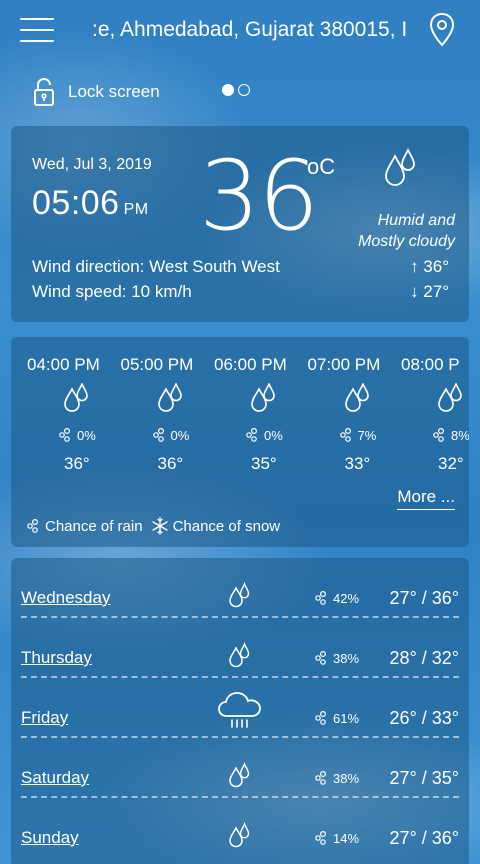 The height and width of the screenshot is (864, 480). I want to click on time-value: 05:06, so click(76, 203).